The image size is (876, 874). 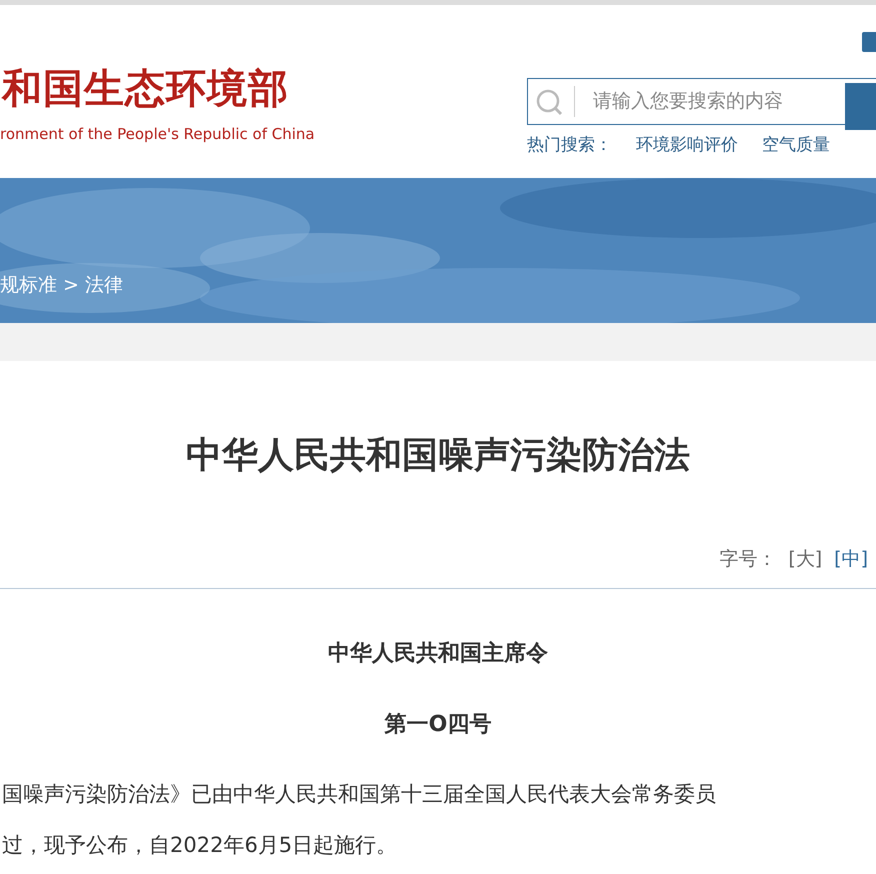 What do you see at coordinates (438, 724) in the screenshot?
I see `section-heading: 第一O四号` at bounding box center [438, 724].